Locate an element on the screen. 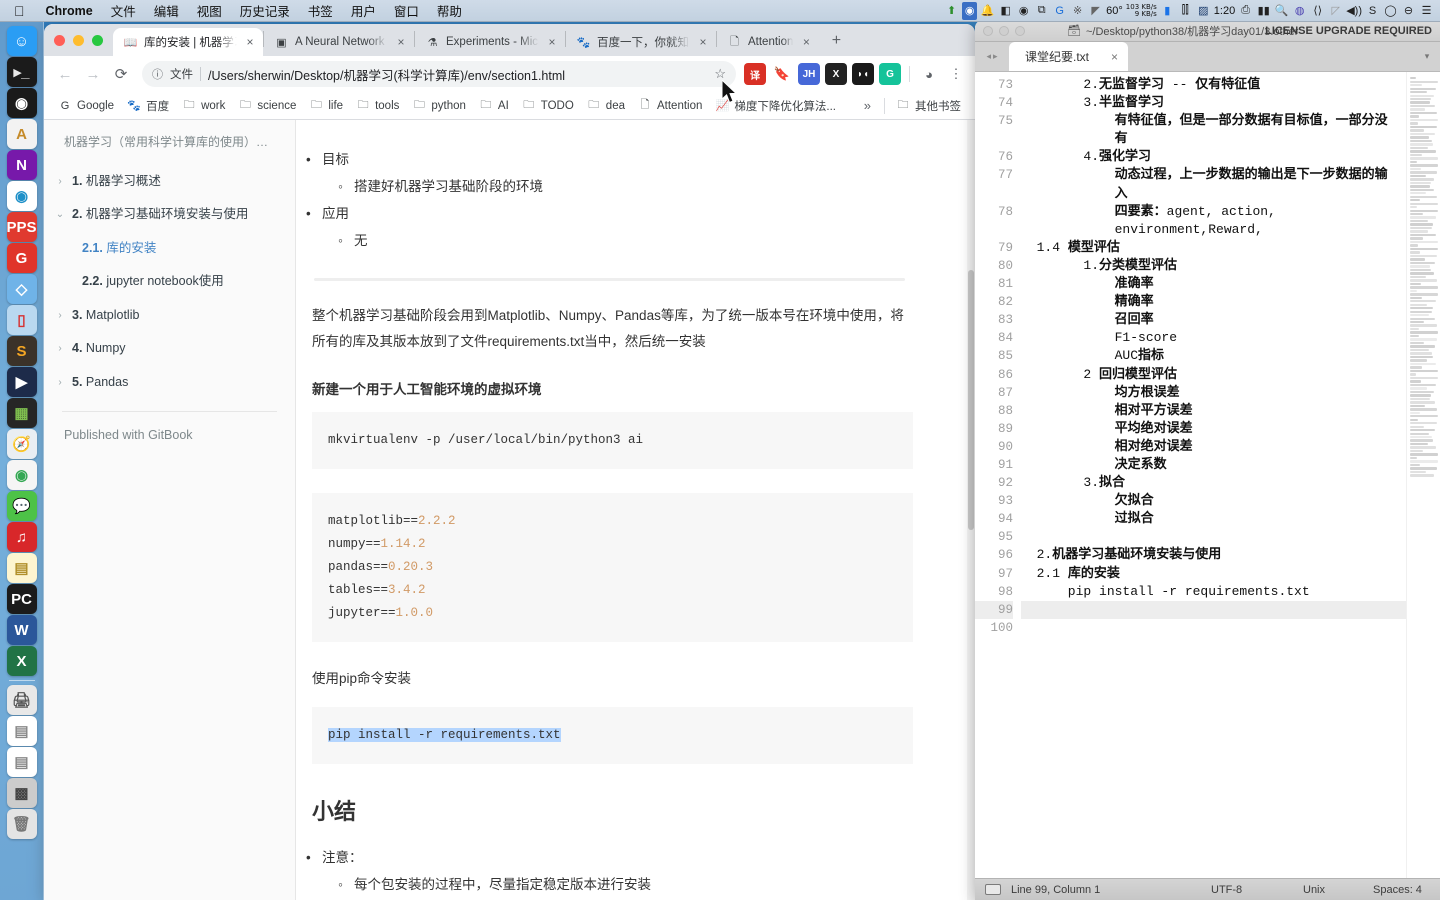 This screenshot has height=900, width=1440. dock-item-word: W is located at coordinates (21, 630).